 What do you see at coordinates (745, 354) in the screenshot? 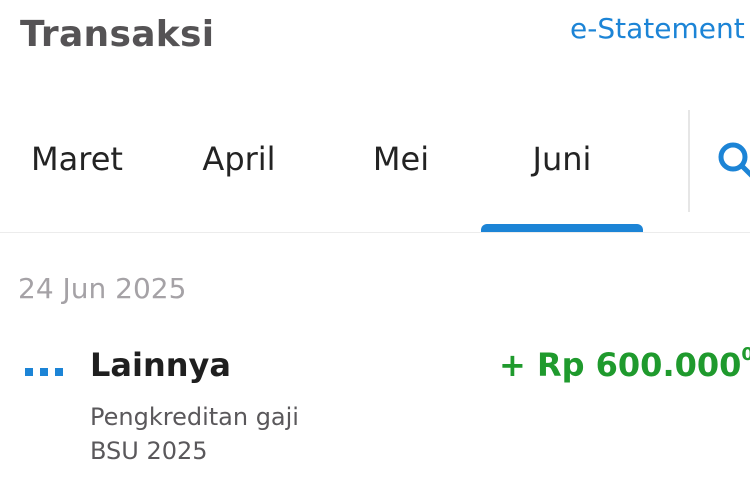
I see `transaction-amount-cents: 00` at bounding box center [745, 354].